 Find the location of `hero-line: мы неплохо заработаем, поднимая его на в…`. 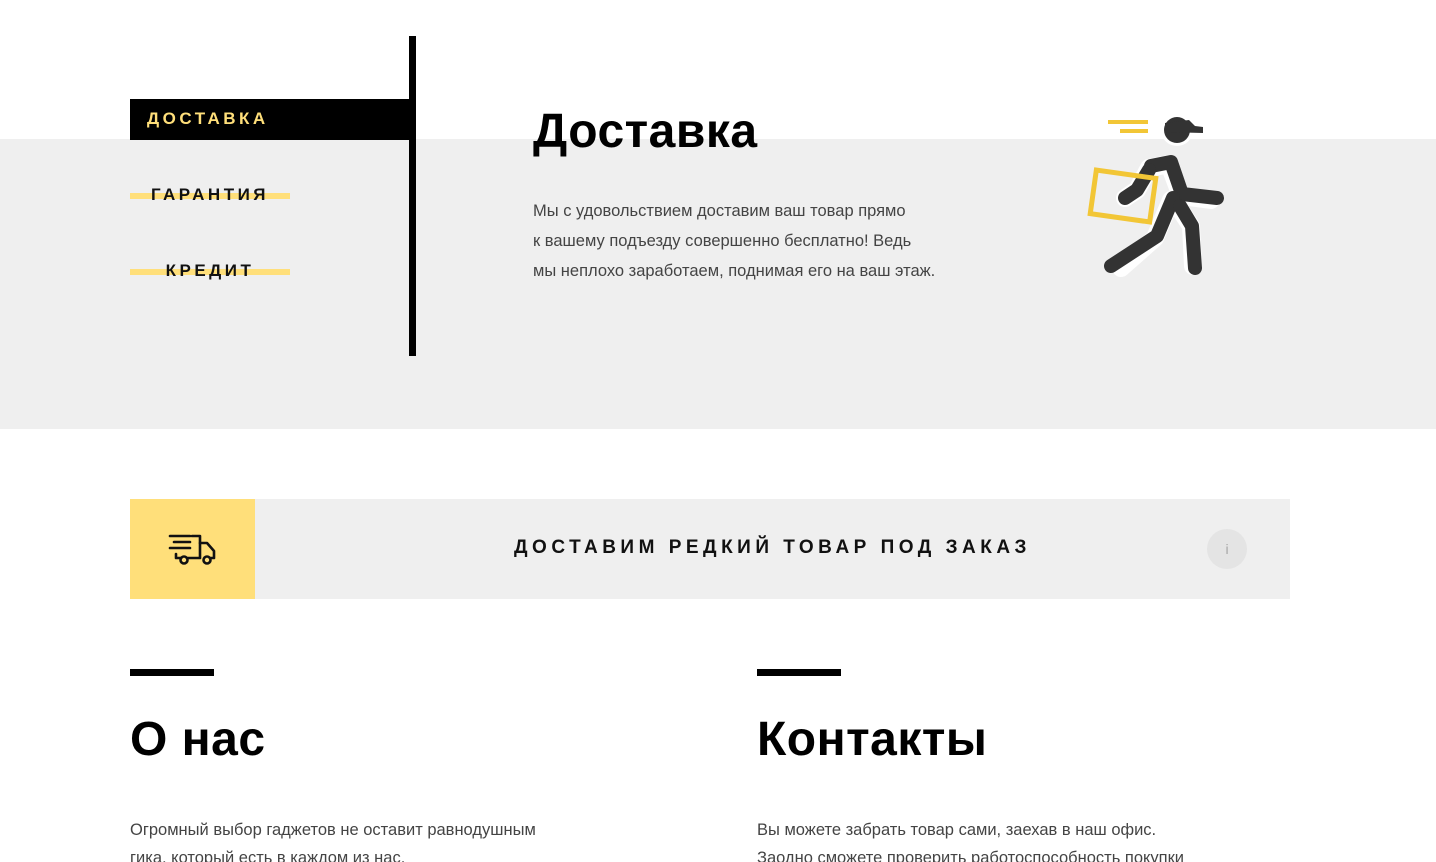

hero-line: мы неплохо заработаем, поднимая его на в… is located at coordinates (734, 271).